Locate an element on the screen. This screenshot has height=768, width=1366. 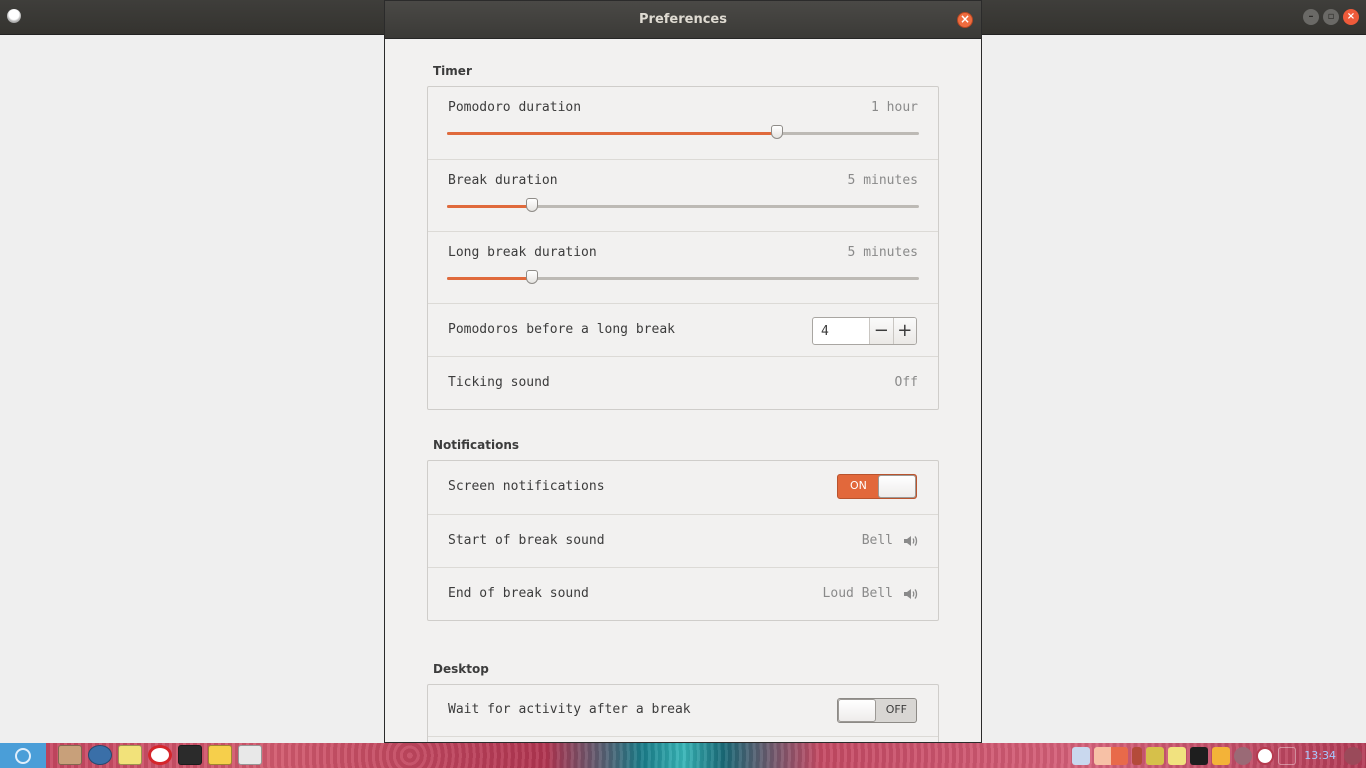
desktop-section-title: Desktop is located at coordinates (461, 669).